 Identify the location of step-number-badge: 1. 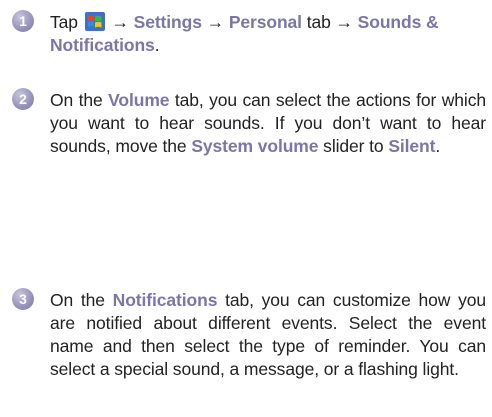
(23, 21).